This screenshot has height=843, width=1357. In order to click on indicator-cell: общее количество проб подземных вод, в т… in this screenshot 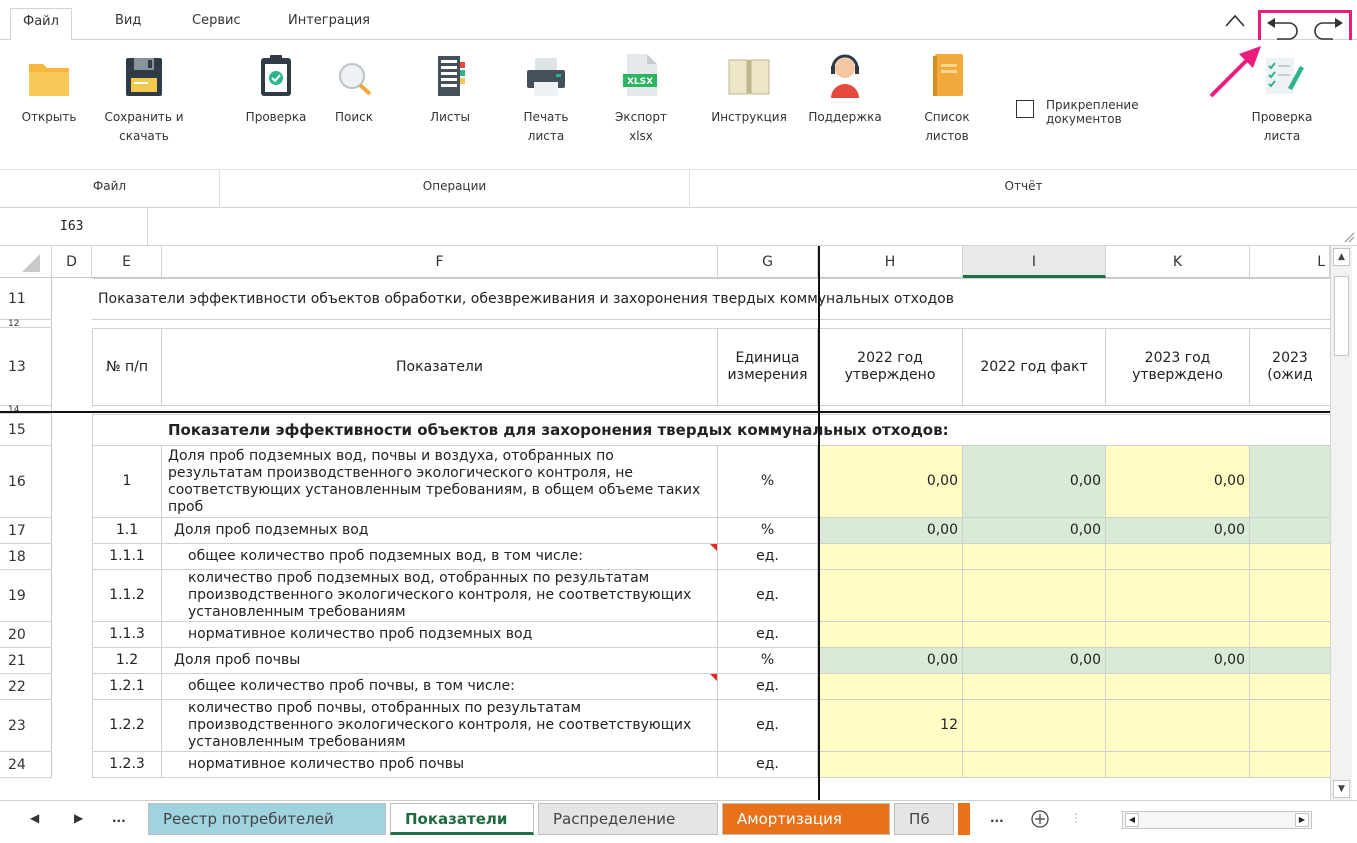, I will do `click(440, 557)`.